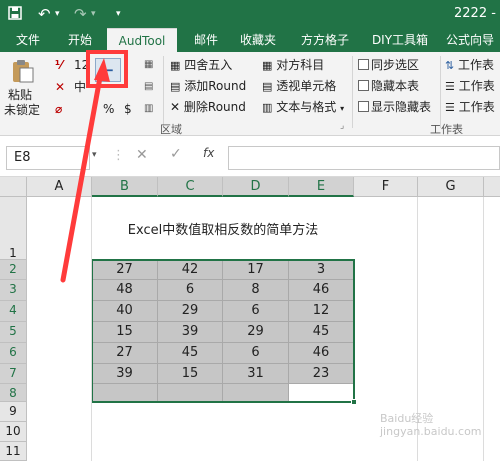 This screenshot has height=461, width=500. Describe the element at coordinates (85, 170) in the screenshot. I see `red-arrow` at that location.